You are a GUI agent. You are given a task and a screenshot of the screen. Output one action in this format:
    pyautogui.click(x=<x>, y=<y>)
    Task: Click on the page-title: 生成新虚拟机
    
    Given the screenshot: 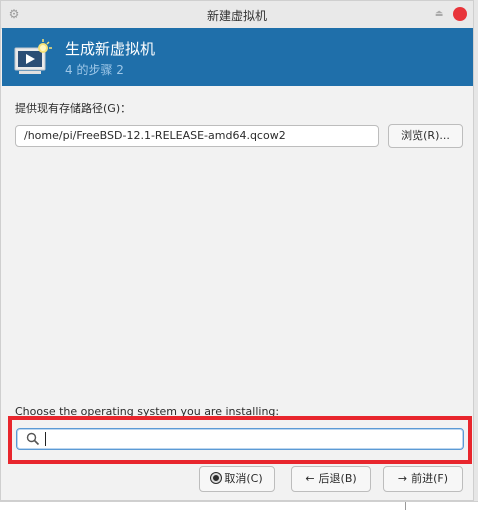 What is the action you would take?
    pyautogui.click(x=110, y=49)
    